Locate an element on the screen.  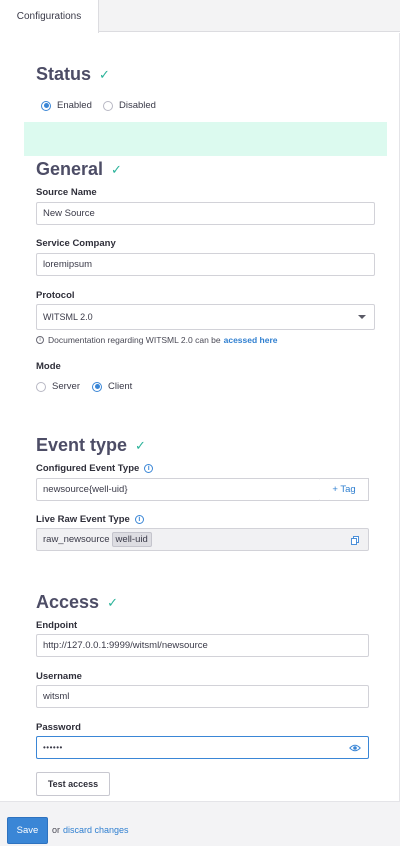
password-input: •••••• is located at coordinates (202, 747).